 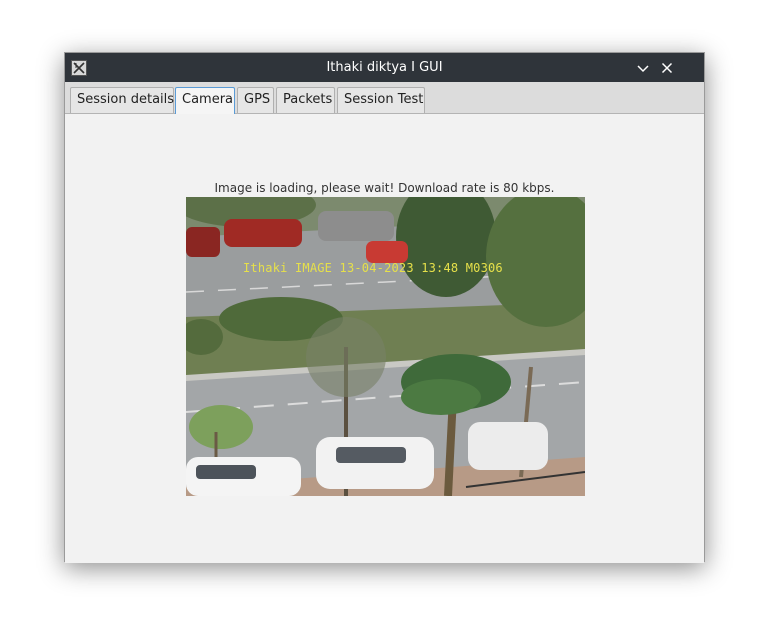 What do you see at coordinates (381, 100) in the screenshot?
I see `tab-session-test: Session Test` at bounding box center [381, 100].